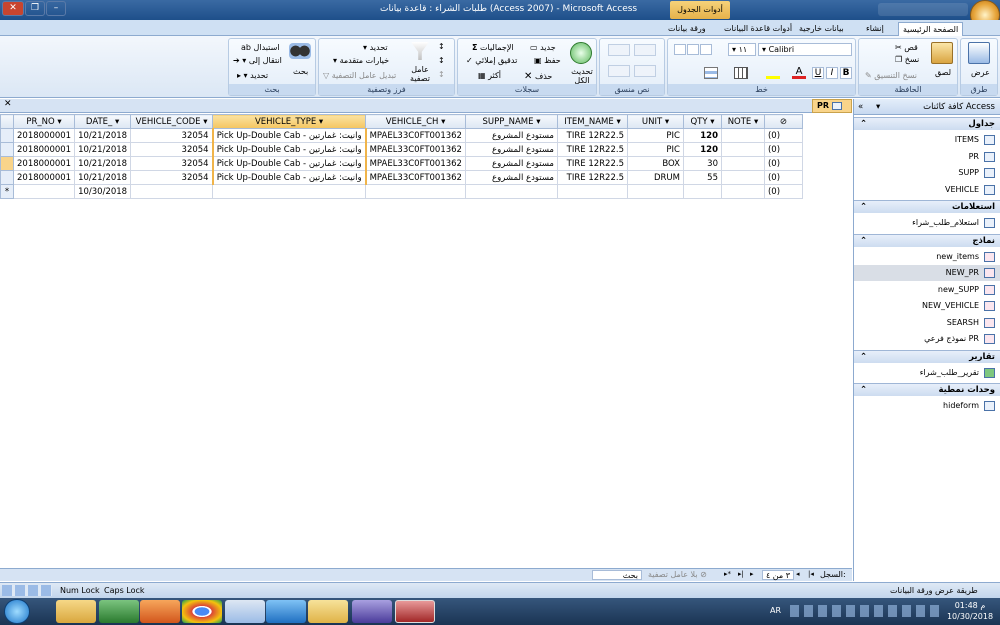  I want to click on nav-item: تقرير_طلب_شراء, so click(927, 373).